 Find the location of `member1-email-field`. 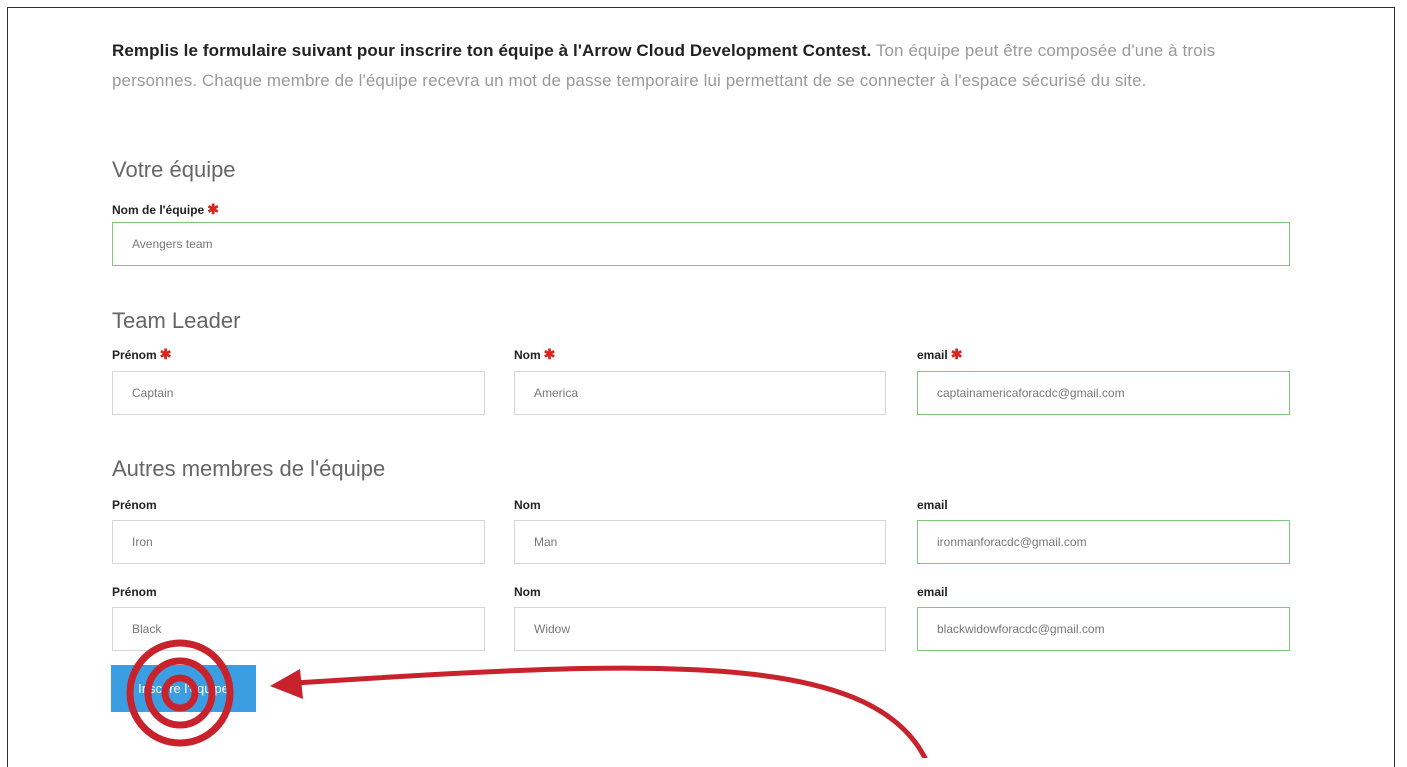

member1-email-field is located at coordinates (1103, 542).